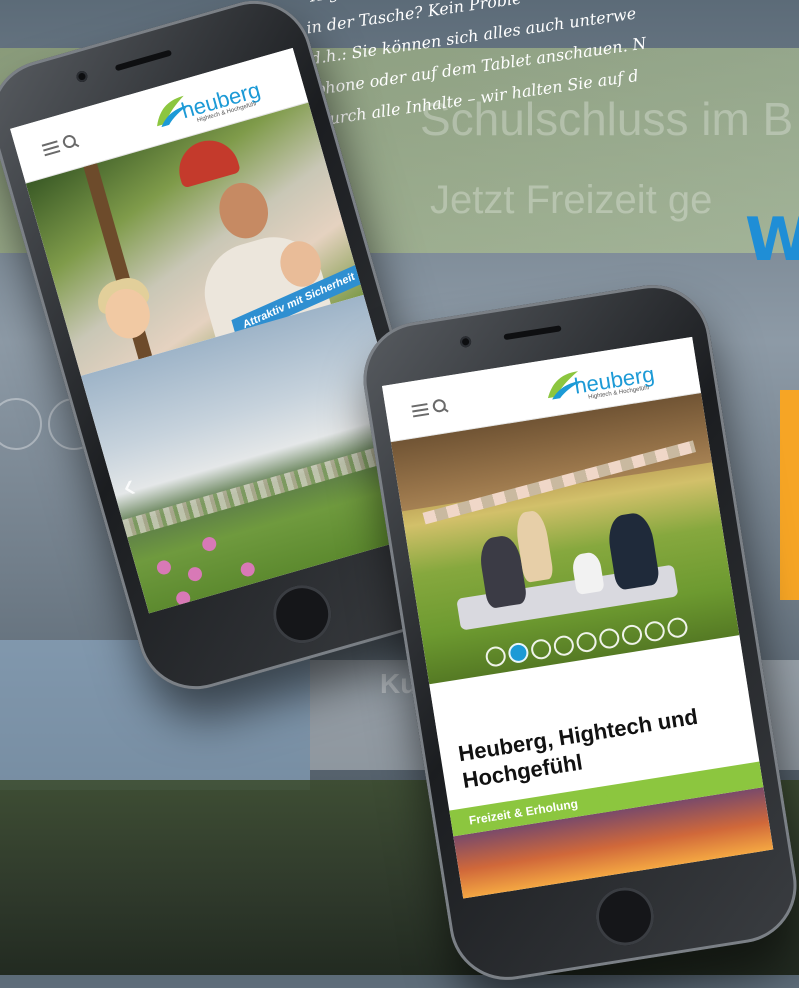 This screenshot has width=799, height=988. What do you see at coordinates (21, 424) in the screenshot?
I see `background-circle` at bounding box center [21, 424].